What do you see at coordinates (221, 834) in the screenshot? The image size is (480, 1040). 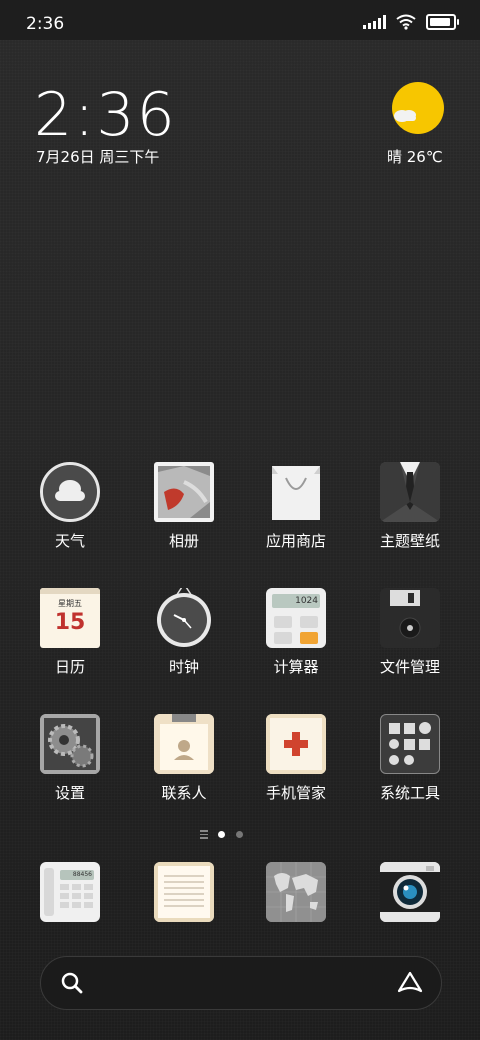 I see `page-dot-active` at bounding box center [221, 834].